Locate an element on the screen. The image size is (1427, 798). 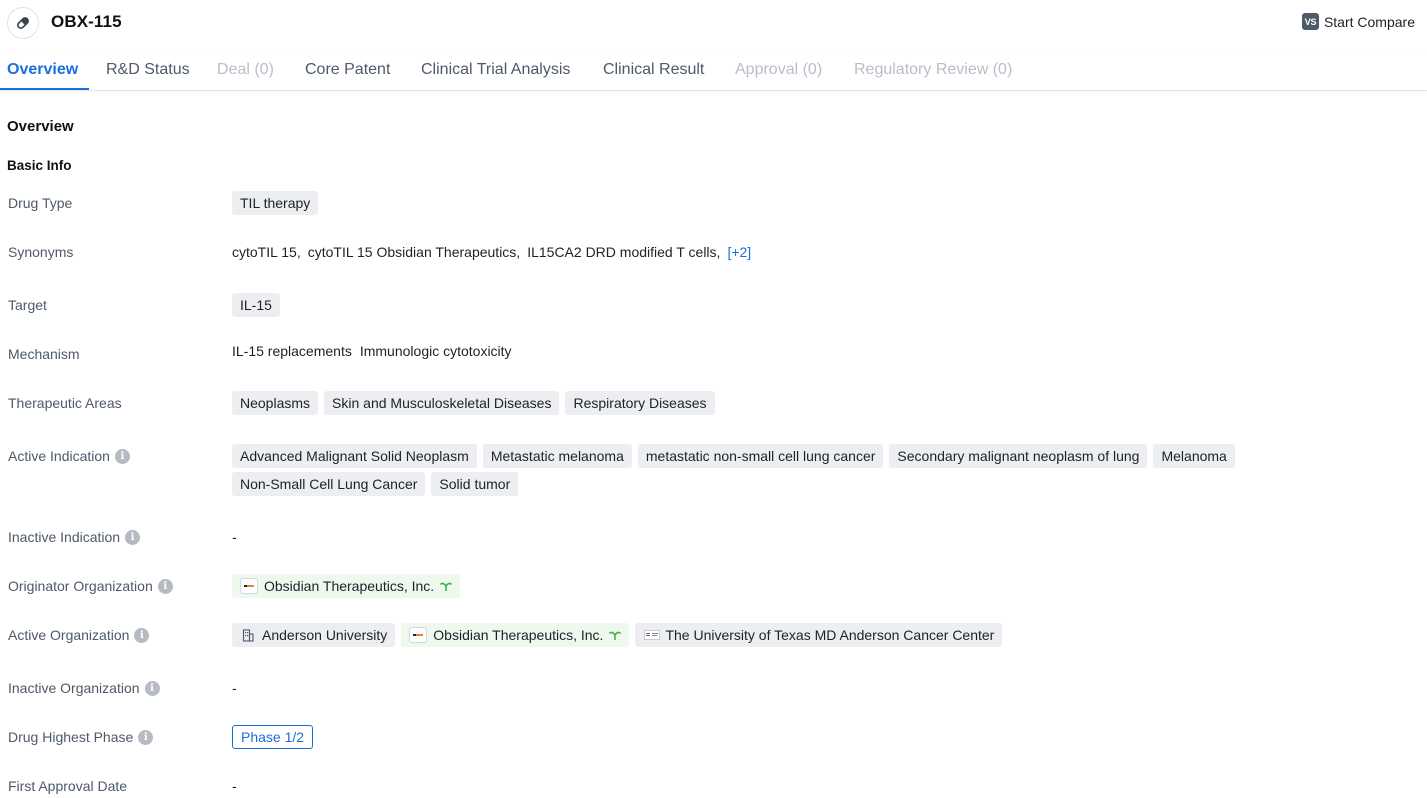
institution-logo-icon is located at coordinates (652, 635).